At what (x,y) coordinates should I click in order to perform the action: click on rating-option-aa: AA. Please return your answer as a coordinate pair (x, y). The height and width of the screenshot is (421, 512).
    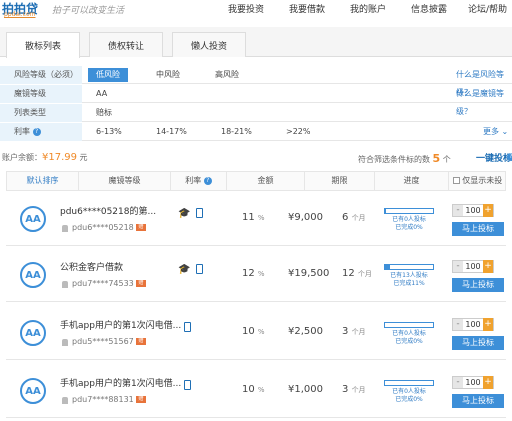
    Looking at the image, I should click on (101, 94).